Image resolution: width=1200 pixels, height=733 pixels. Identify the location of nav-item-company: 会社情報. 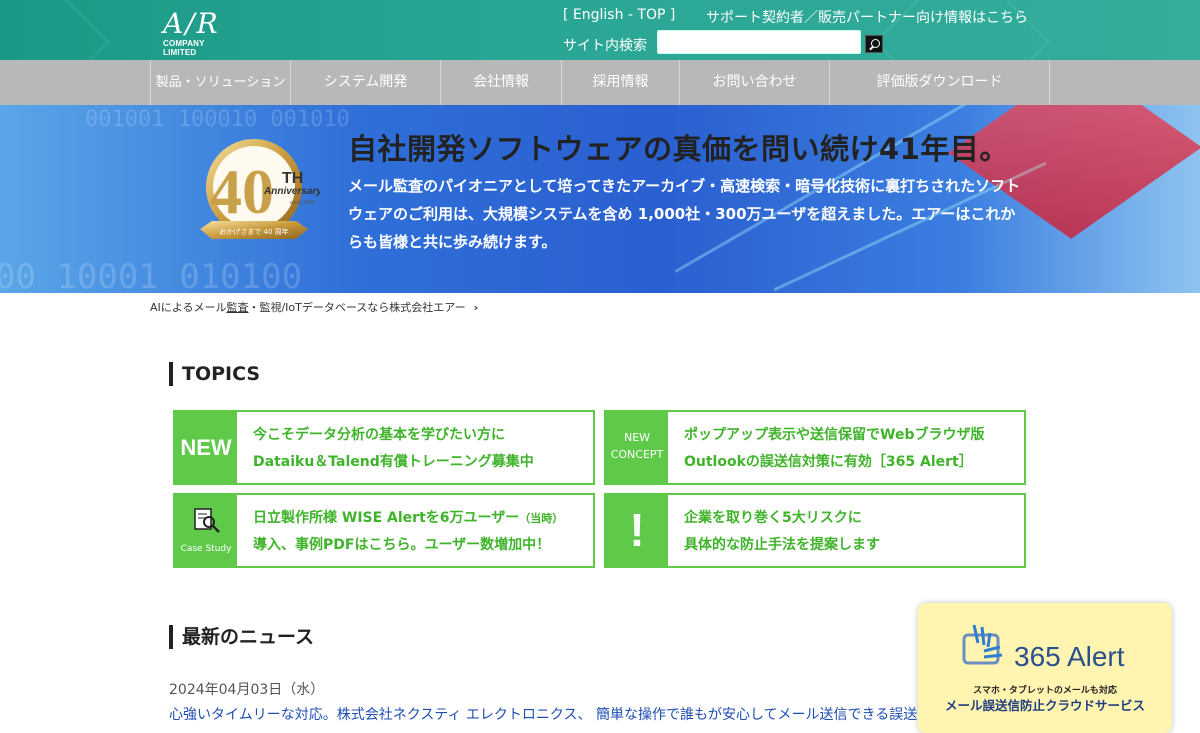
(501, 82).